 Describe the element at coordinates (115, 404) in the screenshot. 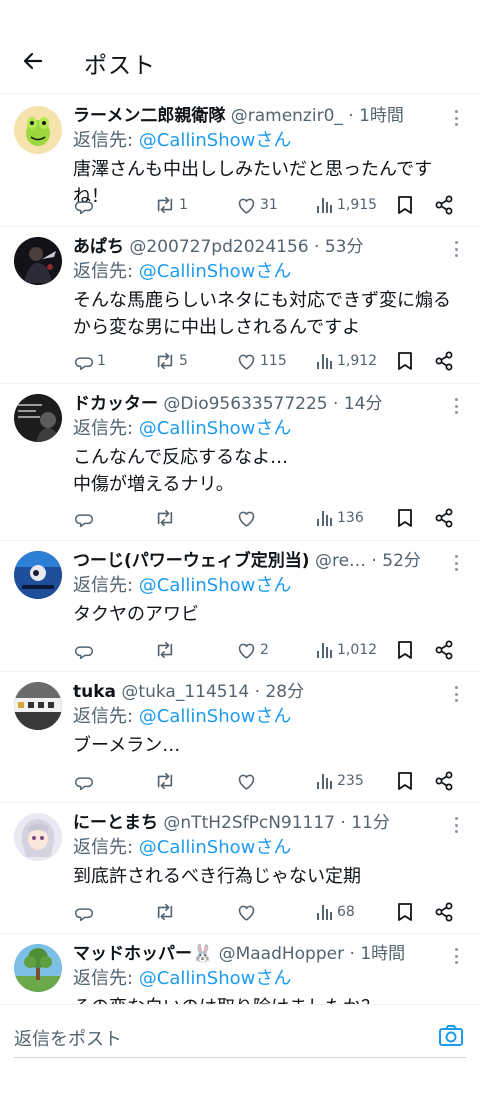

I see `display-name: ドカッター` at that location.